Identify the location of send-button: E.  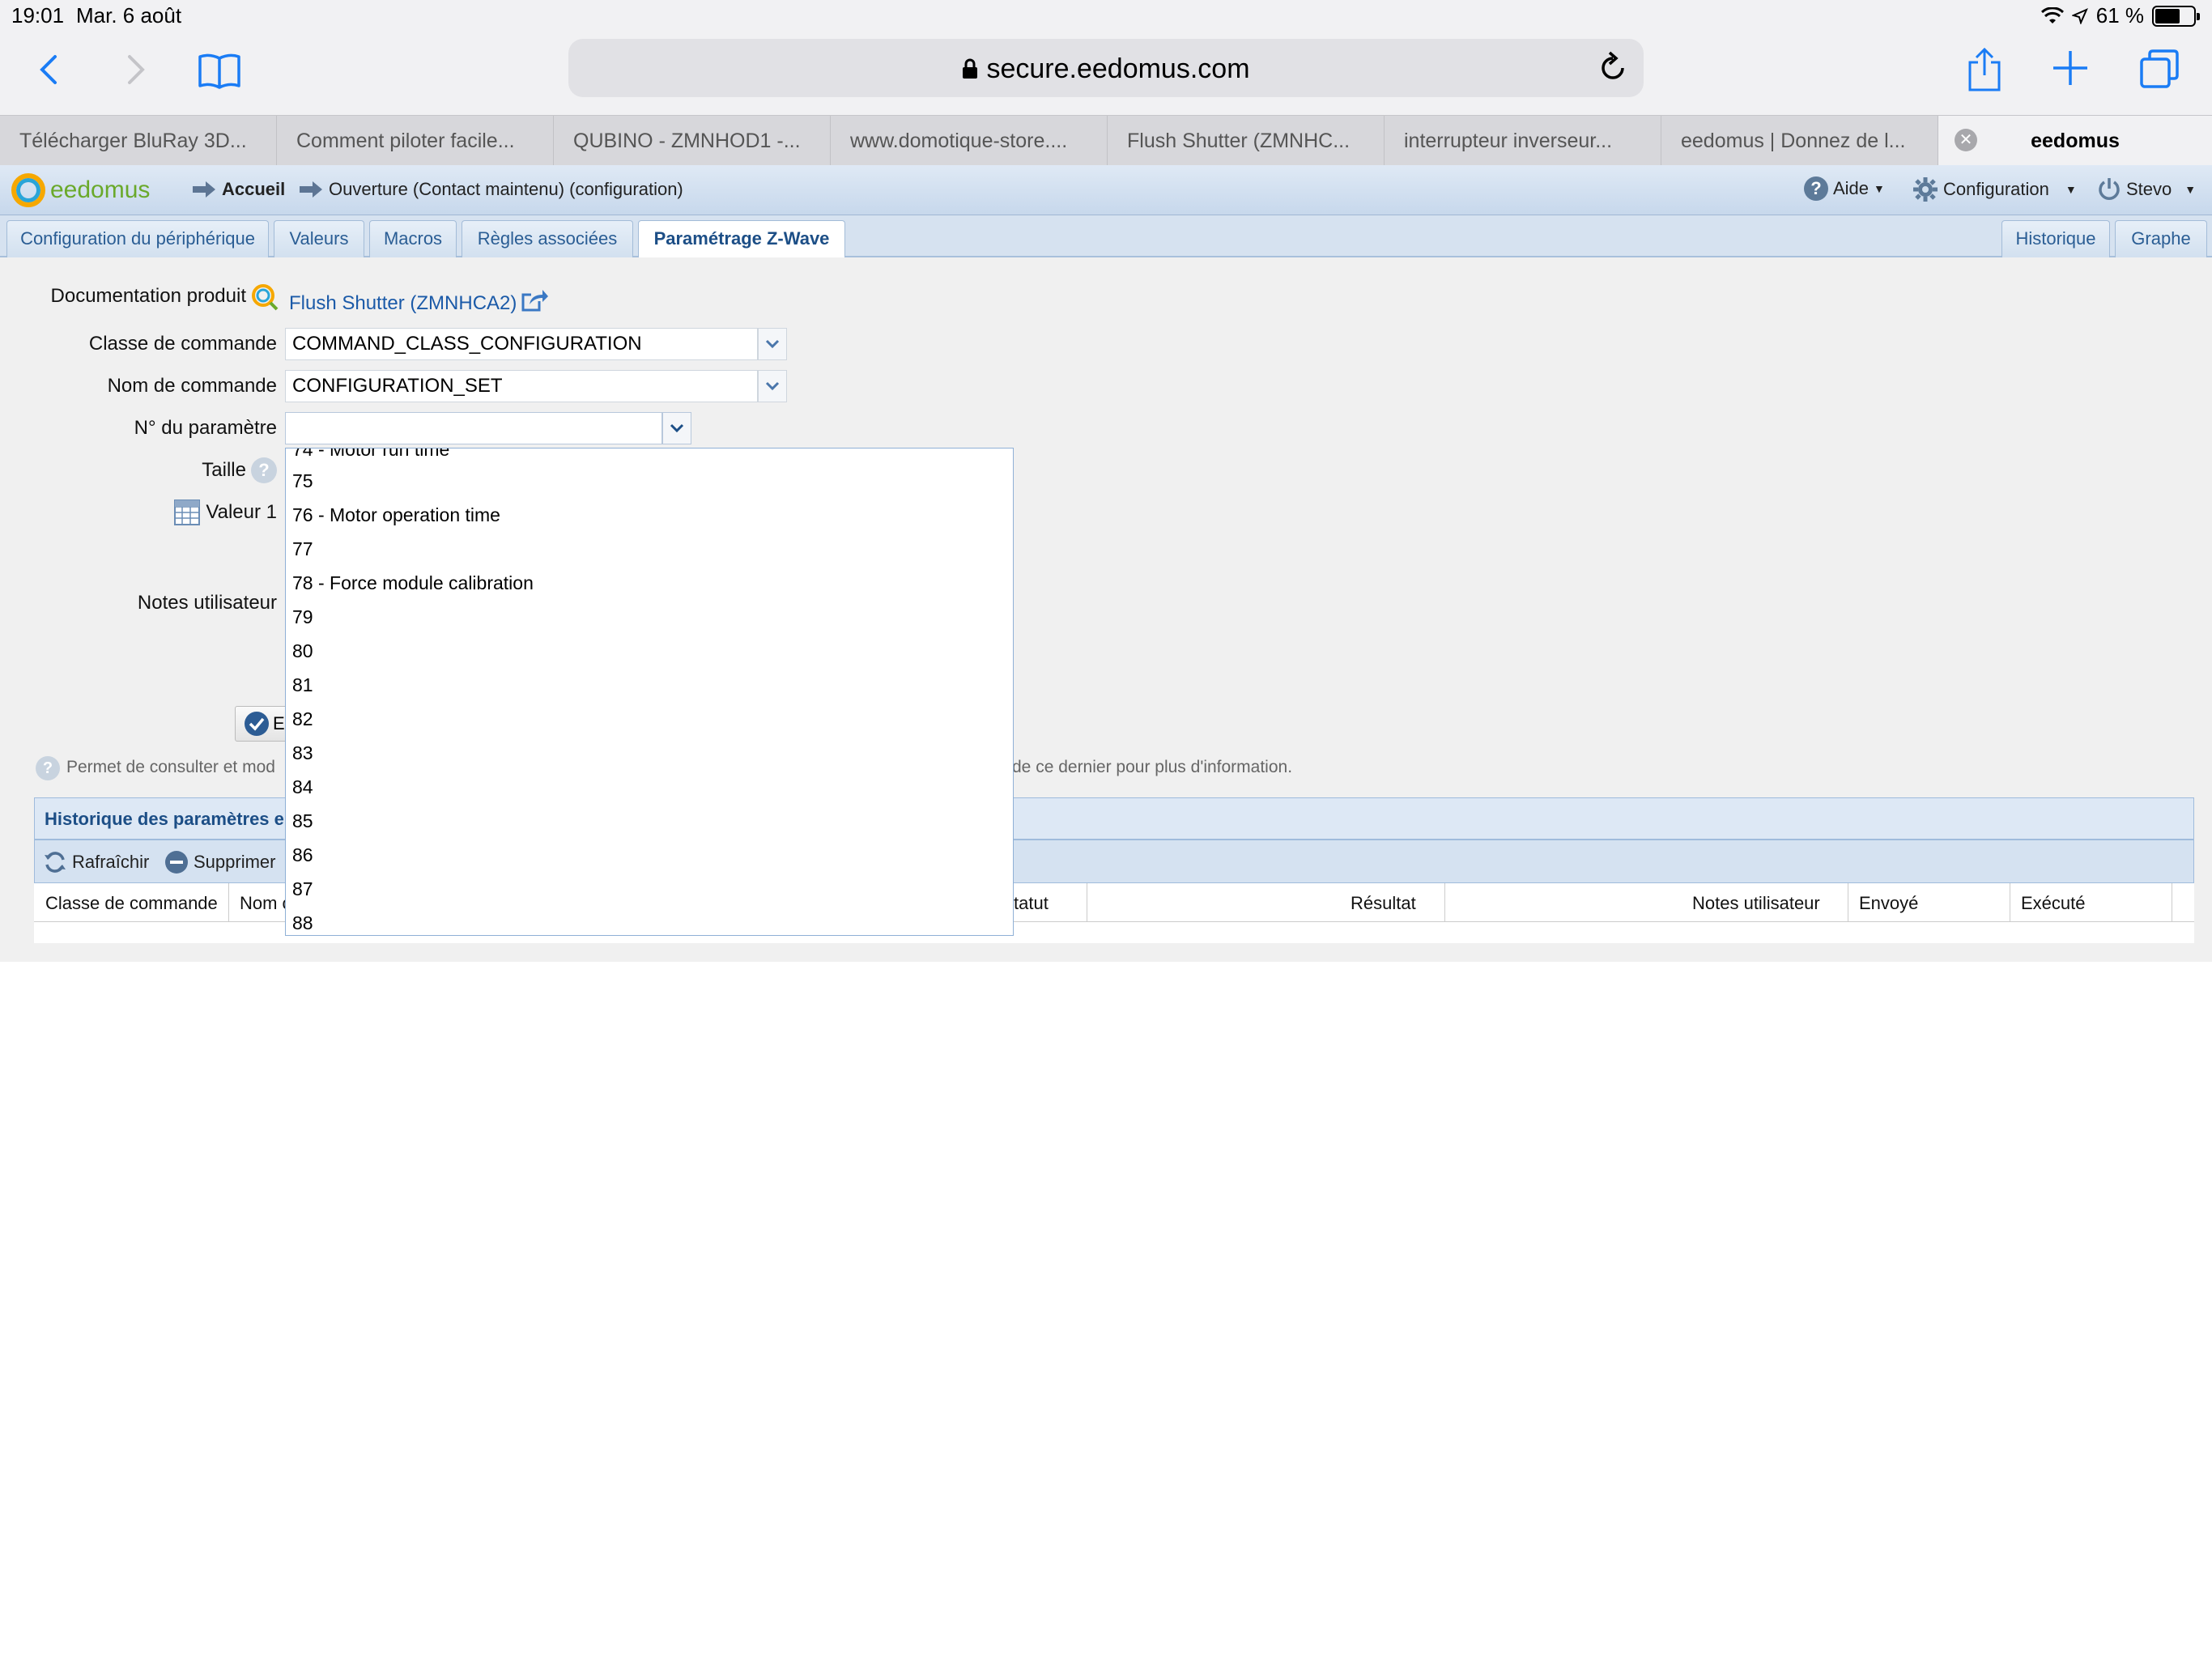
(263, 724).